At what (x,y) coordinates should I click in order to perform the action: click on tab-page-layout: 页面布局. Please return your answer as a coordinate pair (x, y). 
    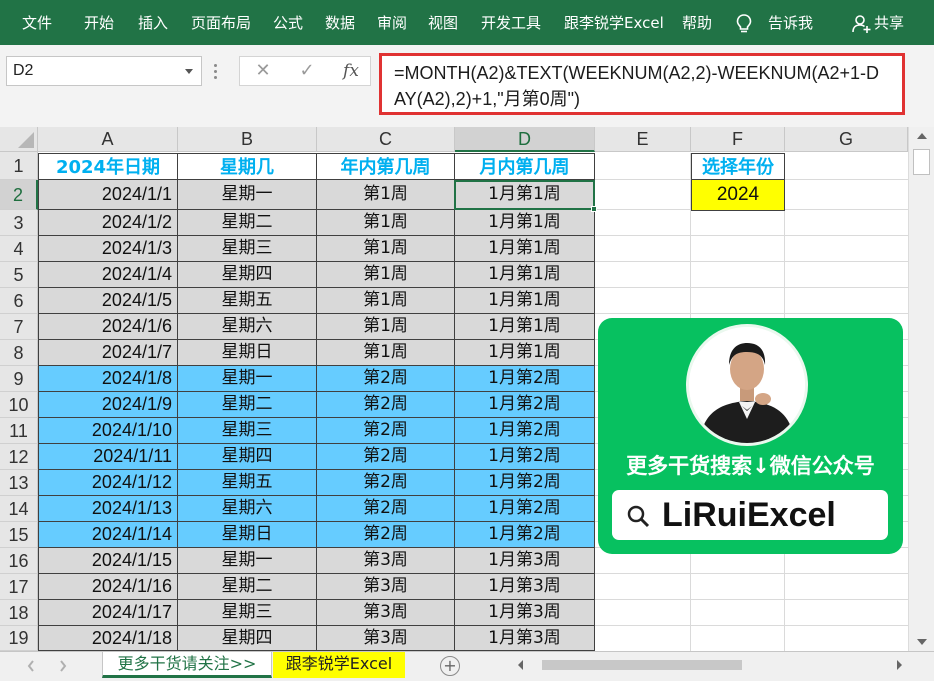
    Looking at the image, I should click on (221, 22).